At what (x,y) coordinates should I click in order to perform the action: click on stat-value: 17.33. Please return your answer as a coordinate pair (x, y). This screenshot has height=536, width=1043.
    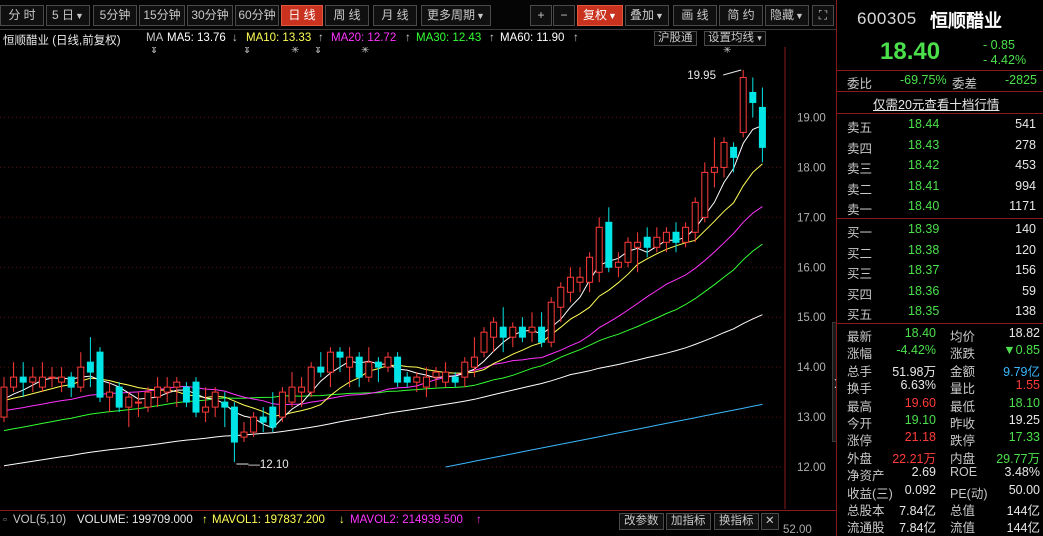
    Looking at the image, I should click on (1024, 437).